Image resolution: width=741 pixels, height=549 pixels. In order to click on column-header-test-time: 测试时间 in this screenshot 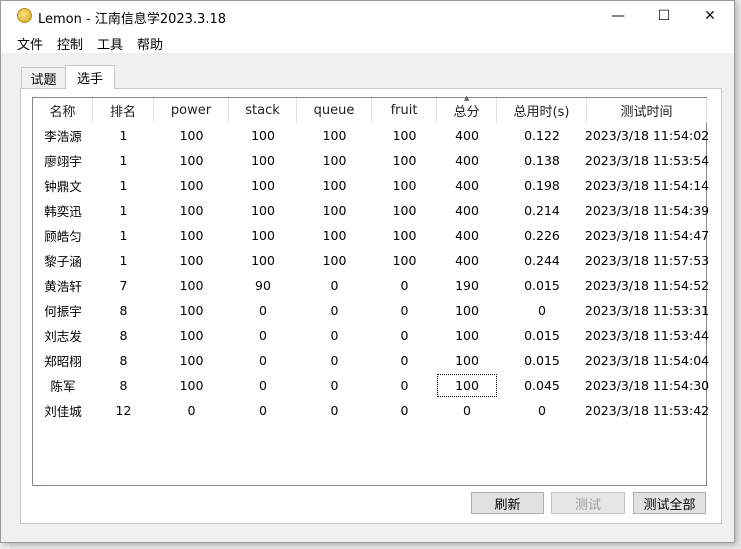, I will do `click(647, 110)`.